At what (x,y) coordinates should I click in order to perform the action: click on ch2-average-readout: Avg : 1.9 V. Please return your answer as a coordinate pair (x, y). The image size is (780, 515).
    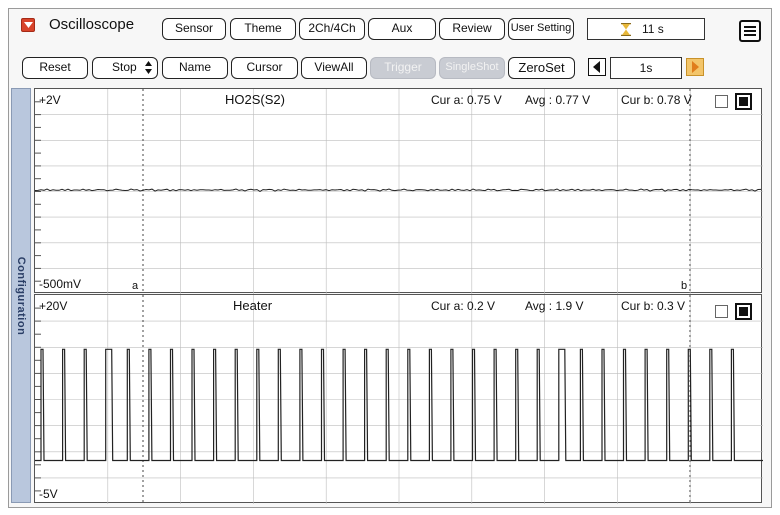
    Looking at the image, I should click on (554, 306).